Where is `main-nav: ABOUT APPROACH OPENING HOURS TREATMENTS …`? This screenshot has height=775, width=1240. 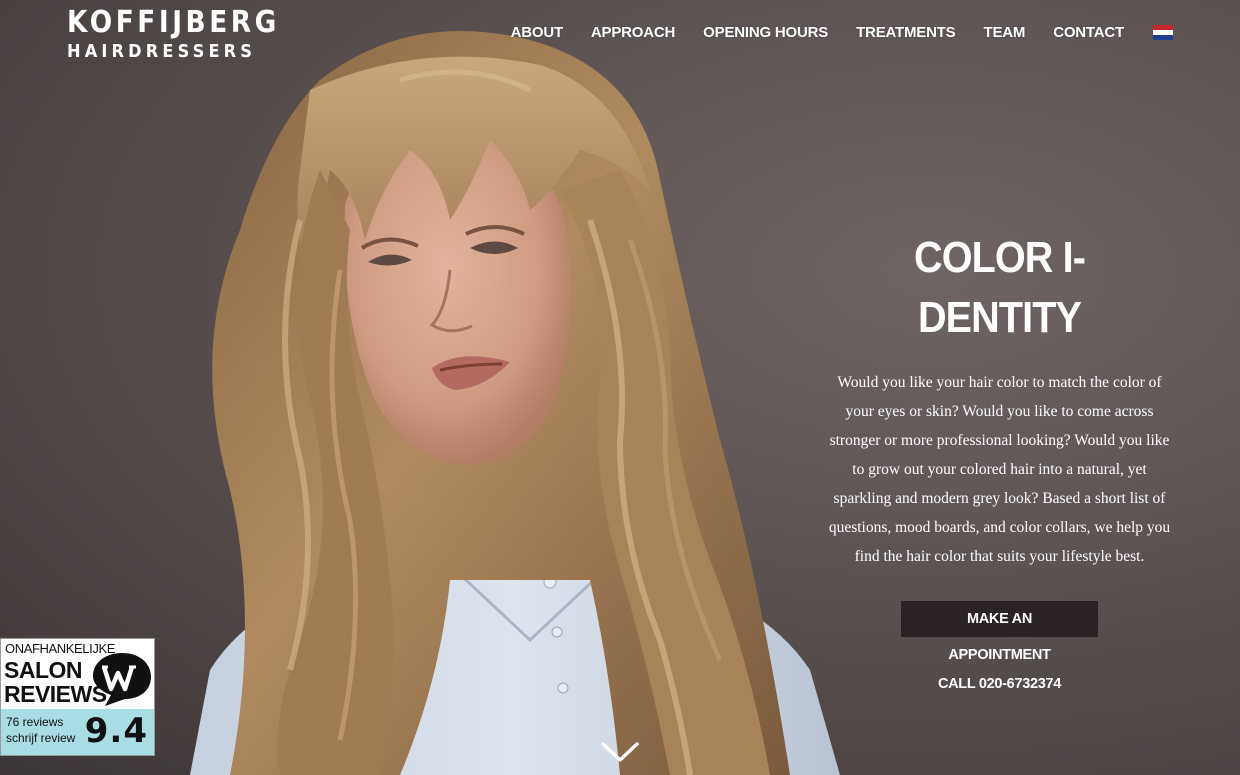 main-nav: ABOUT APPROACH OPENING HOURS TREATMENTS … is located at coordinates (842, 32).